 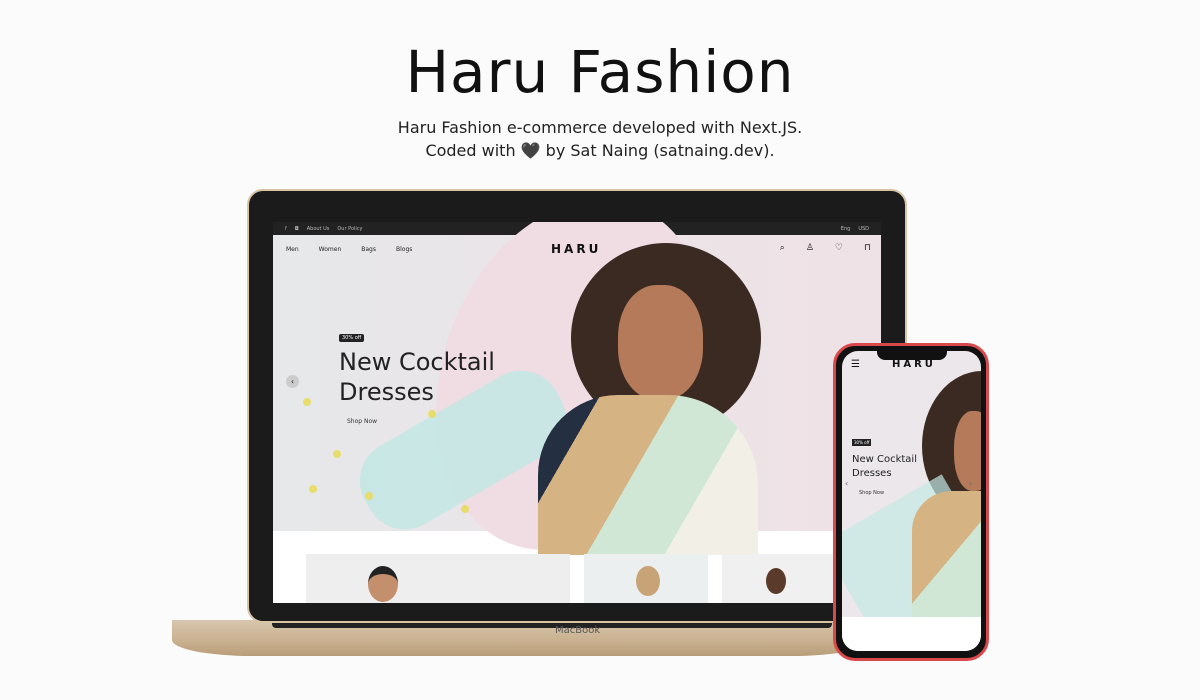 What do you see at coordinates (855, 364) in the screenshot?
I see `menu-icon: ☰` at bounding box center [855, 364].